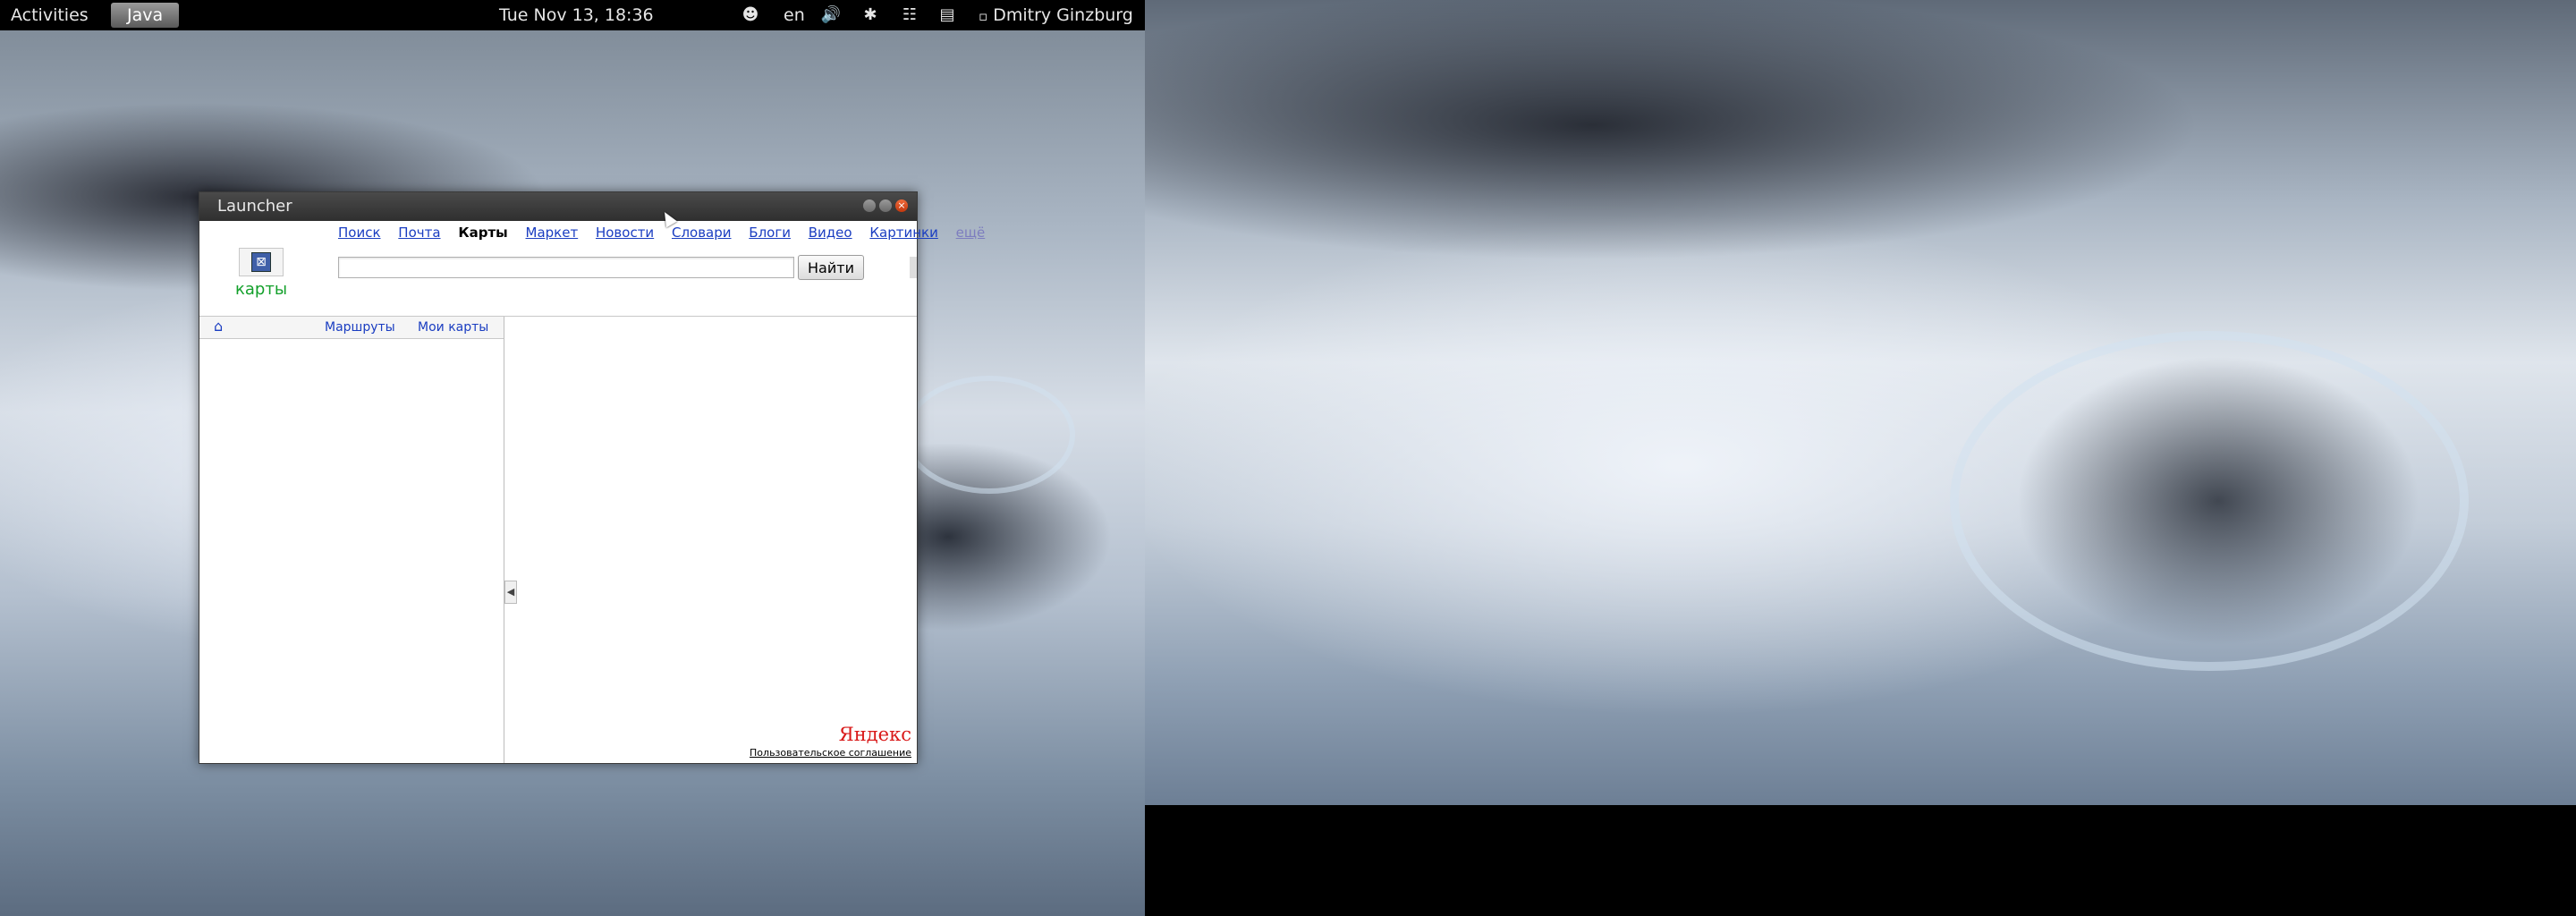 This screenshot has height=916, width=2576. I want to click on window-titlebar: Launcher ×, so click(558, 206).